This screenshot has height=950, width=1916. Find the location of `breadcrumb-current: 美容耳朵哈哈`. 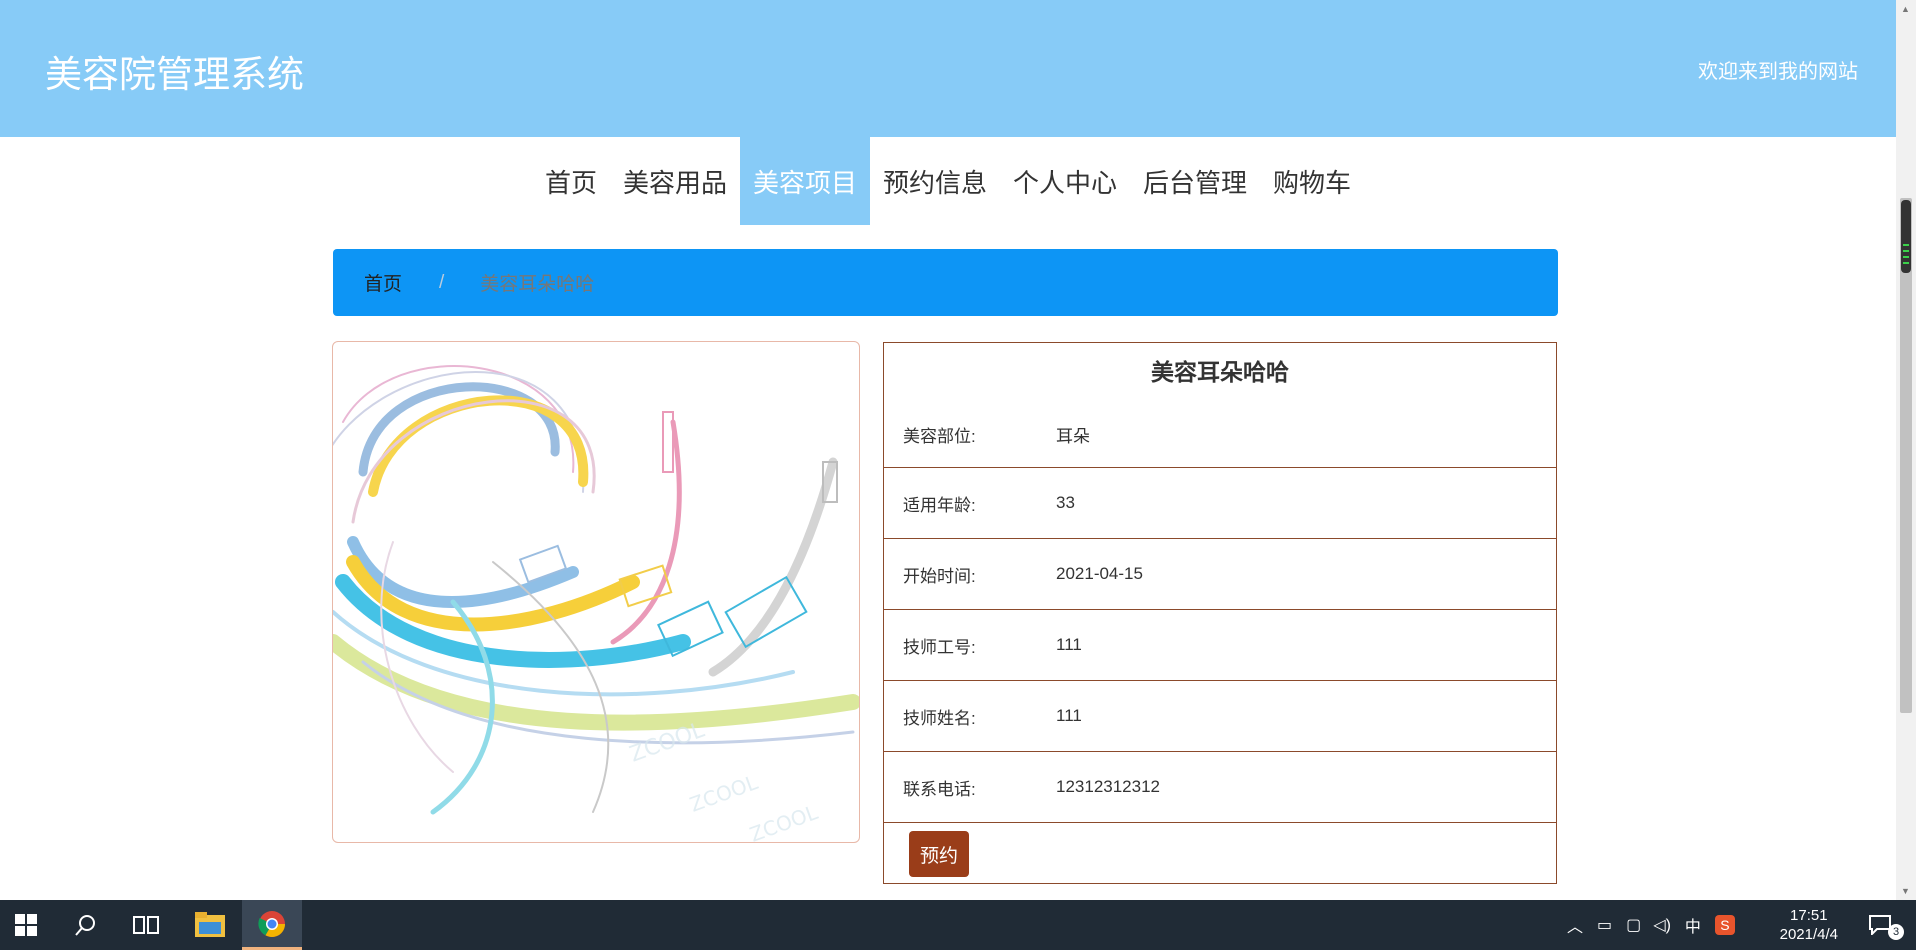

breadcrumb-current: 美容耳朵哈哈 is located at coordinates (537, 284).